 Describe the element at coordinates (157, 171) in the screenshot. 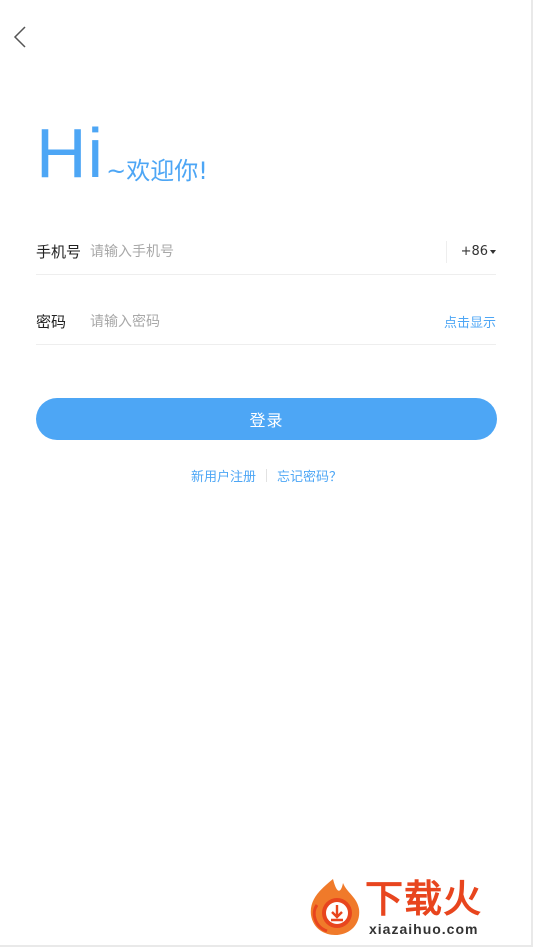

I see `greeting-welcome: ~欢迎你!` at that location.